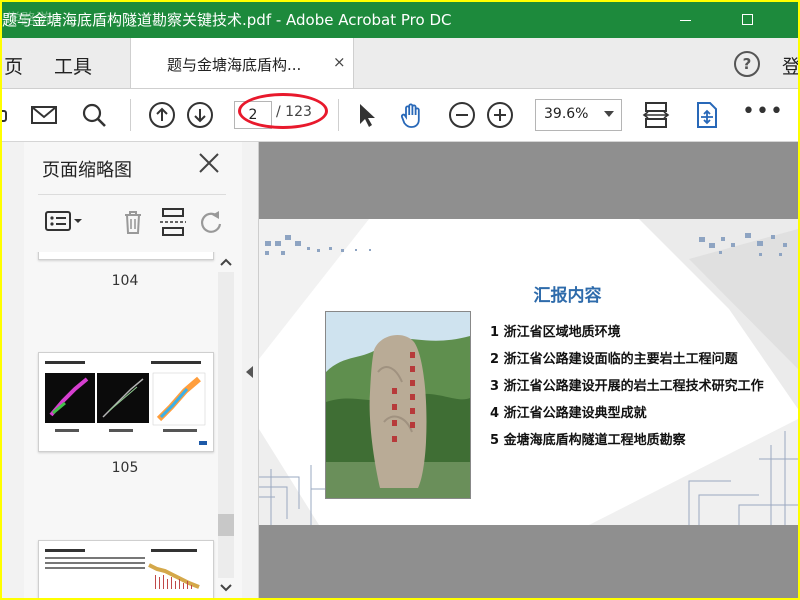 The height and width of the screenshot is (600, 800). I want to click on zoom-select: 39.6%, so click(578, 115).